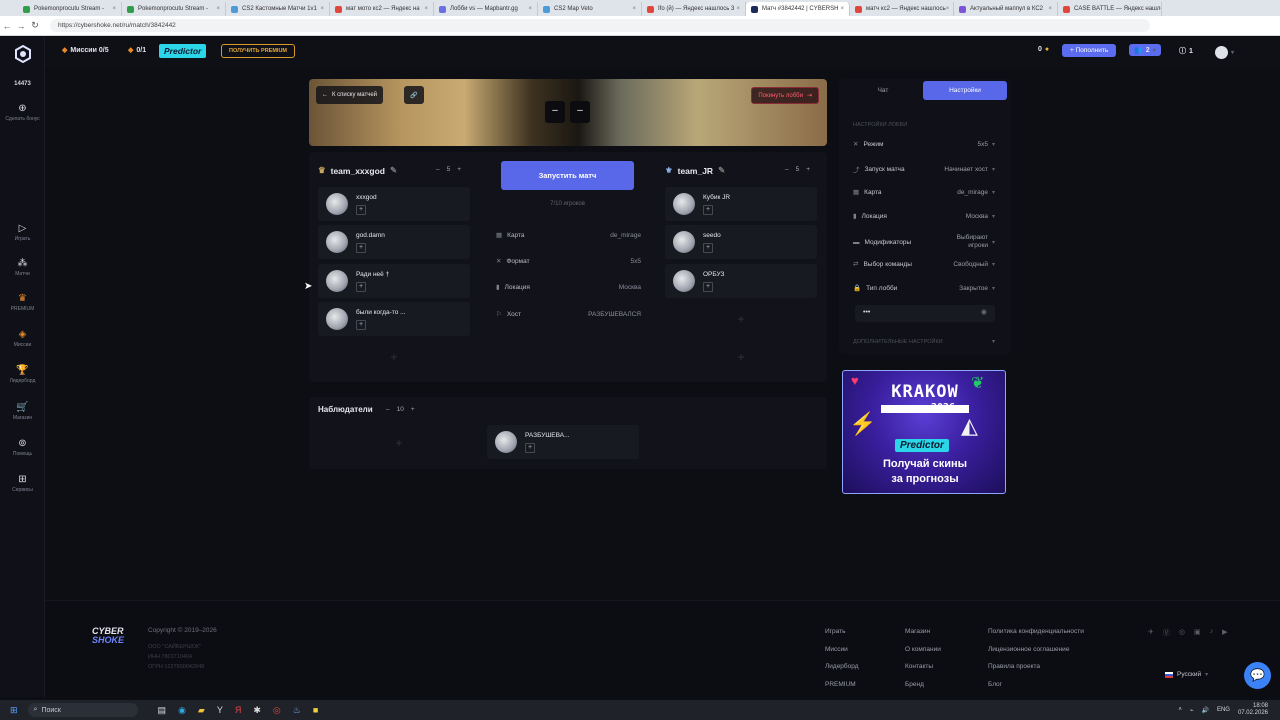 Image resolution: width=1280 pixels, height=720 pixels. What do you see at coordinates (1110, 9) in the screenshot?
I see `browser-tab: CASE BATTLE — Яндекс нашлось×` at bounding box center [1110, 9].